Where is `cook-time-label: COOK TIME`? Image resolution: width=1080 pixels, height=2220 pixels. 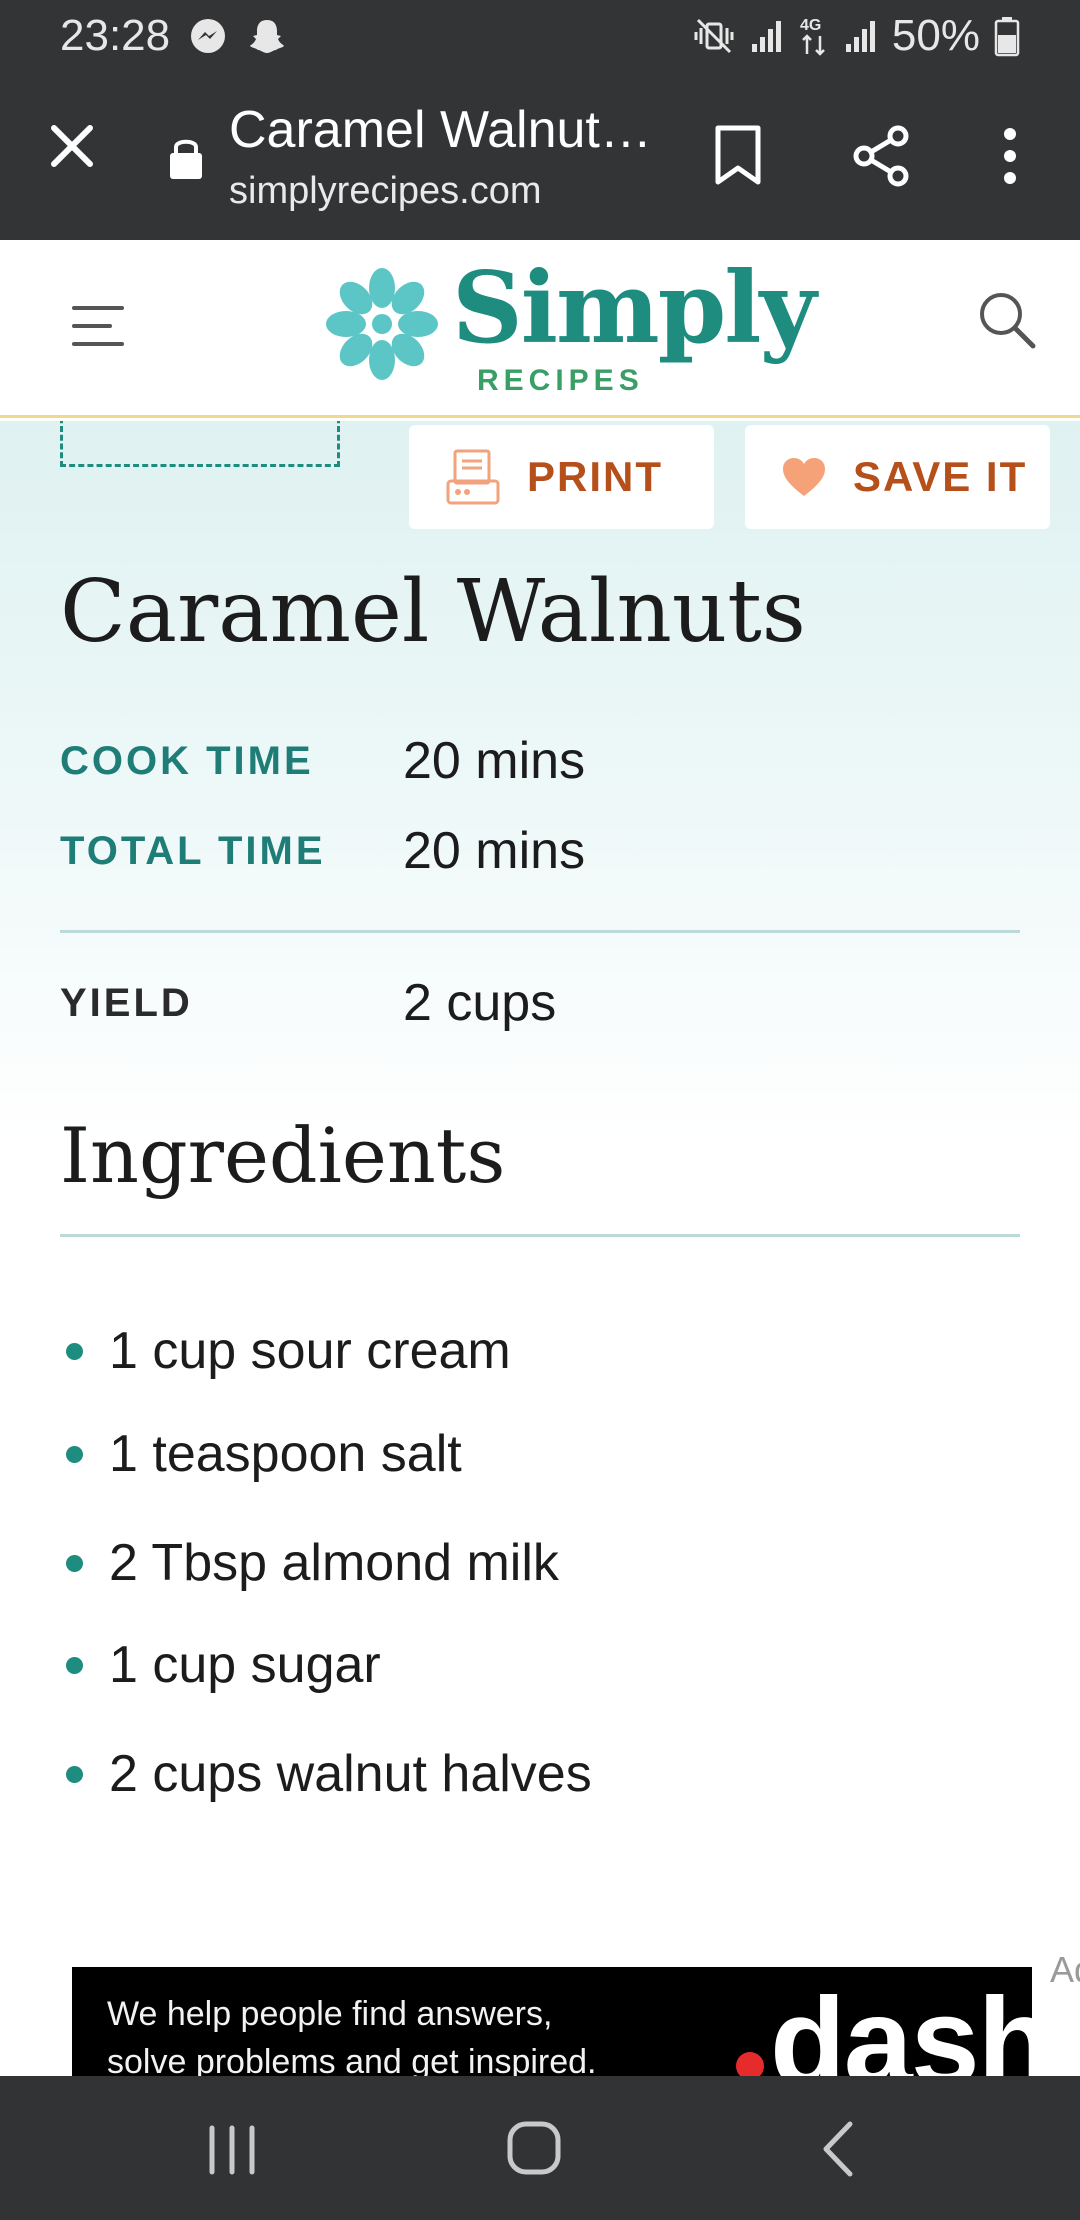 cook-time-label: COOK TIME is located at coordinates (187, 760).